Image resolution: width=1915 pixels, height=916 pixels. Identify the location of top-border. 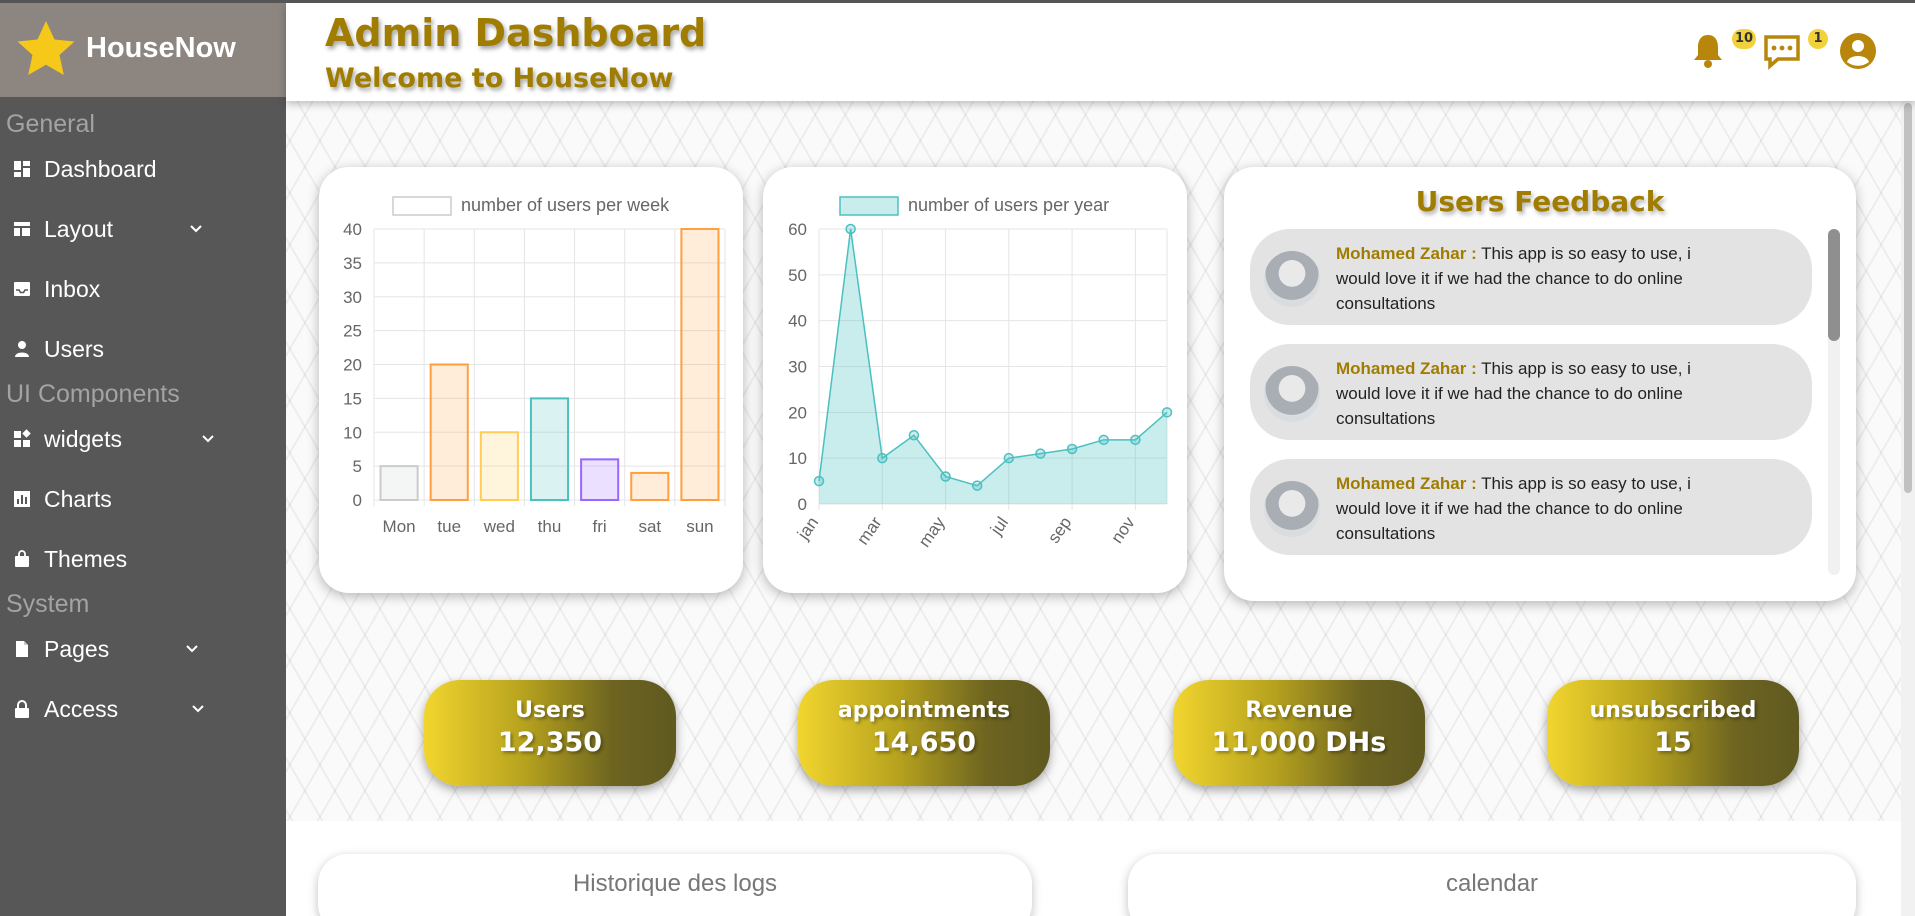
(957, 1).